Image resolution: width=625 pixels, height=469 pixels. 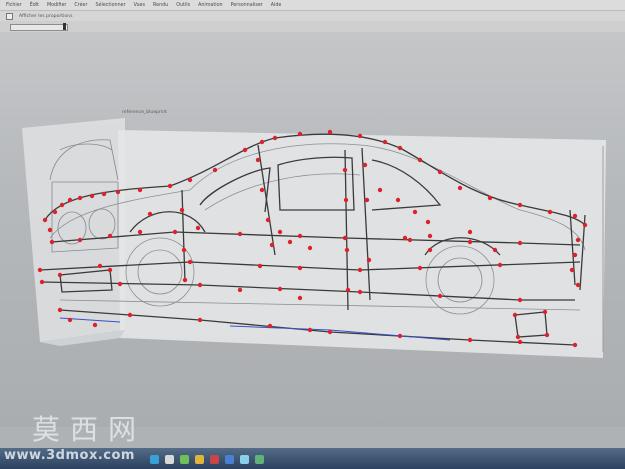 What do you see at coordinates (89, 429) in the screenshot?
I see `watermark-logo: 莫西网` at bounding box center [89, 429].